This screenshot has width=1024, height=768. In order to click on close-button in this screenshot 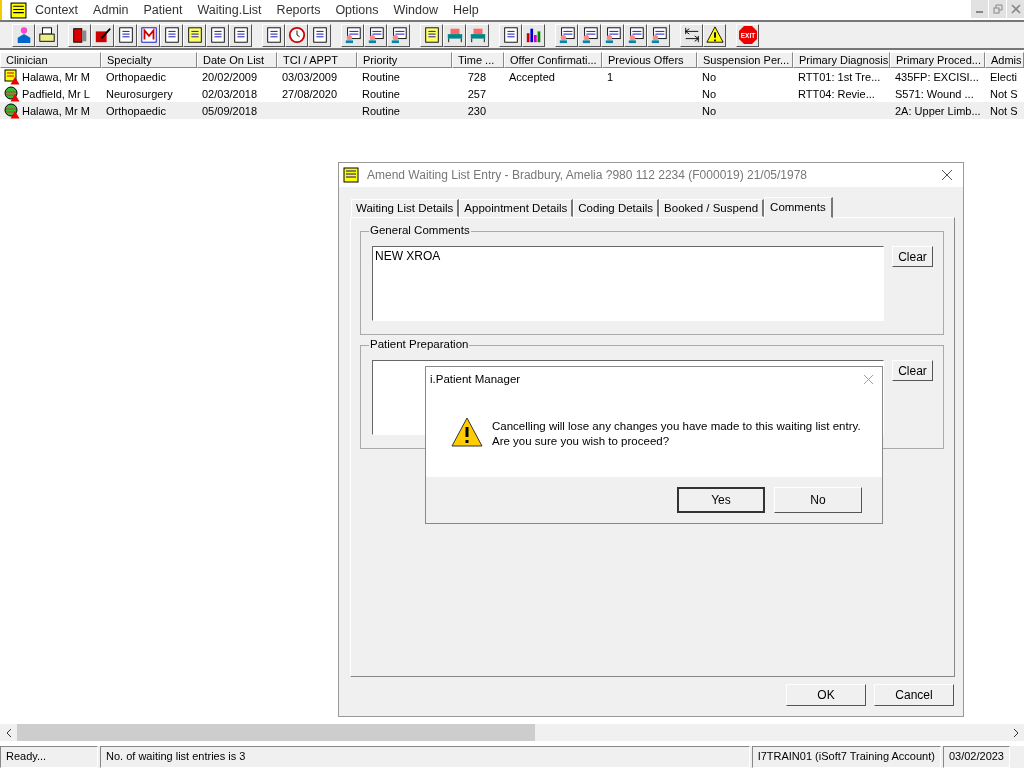, I will do `click(1015, 9)`.